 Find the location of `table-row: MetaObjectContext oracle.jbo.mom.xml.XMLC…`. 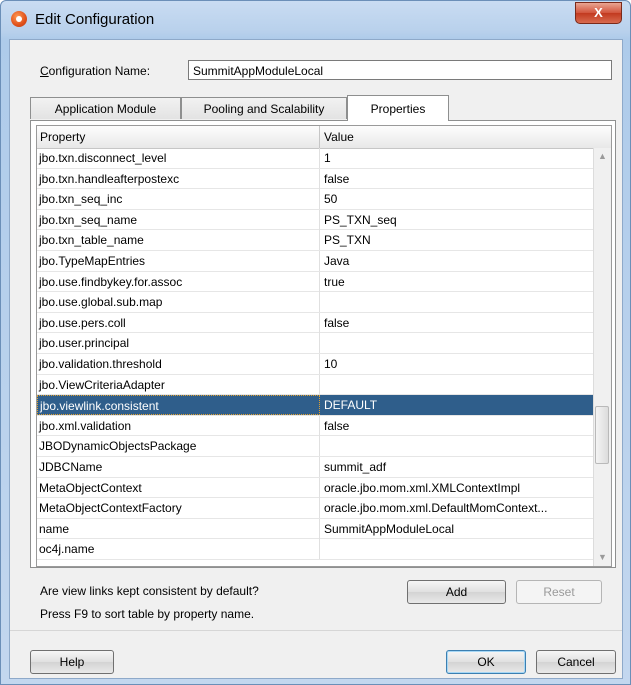

table-row: MetaObjectContext oracle.jbo.mom.xml.XMLC… is located at coordinates (315, 488).